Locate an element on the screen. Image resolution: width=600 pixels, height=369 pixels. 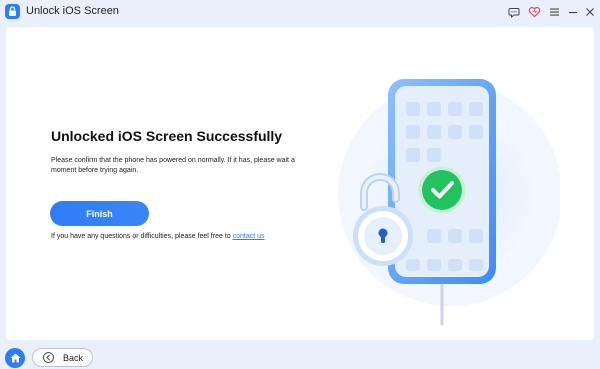
app-lock-icon is located at coordinates (12, 11).